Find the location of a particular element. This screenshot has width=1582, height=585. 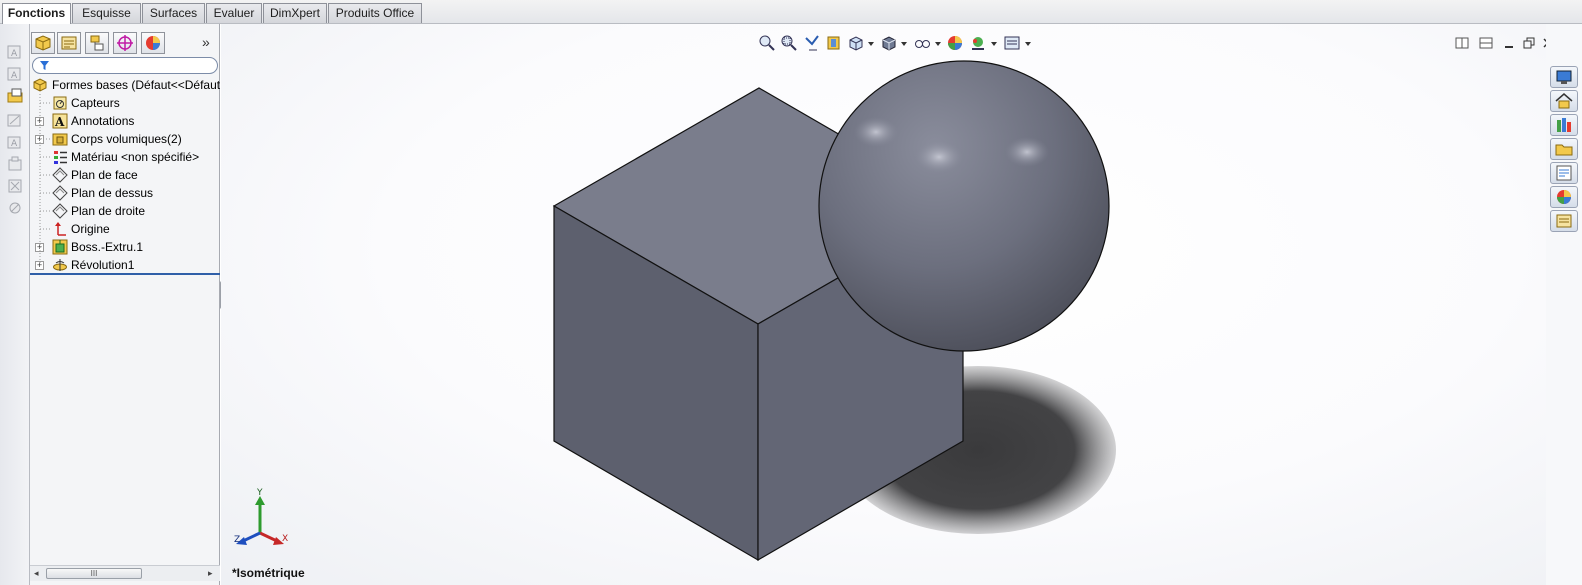

filter-icon is located at coordinates (44, 65).